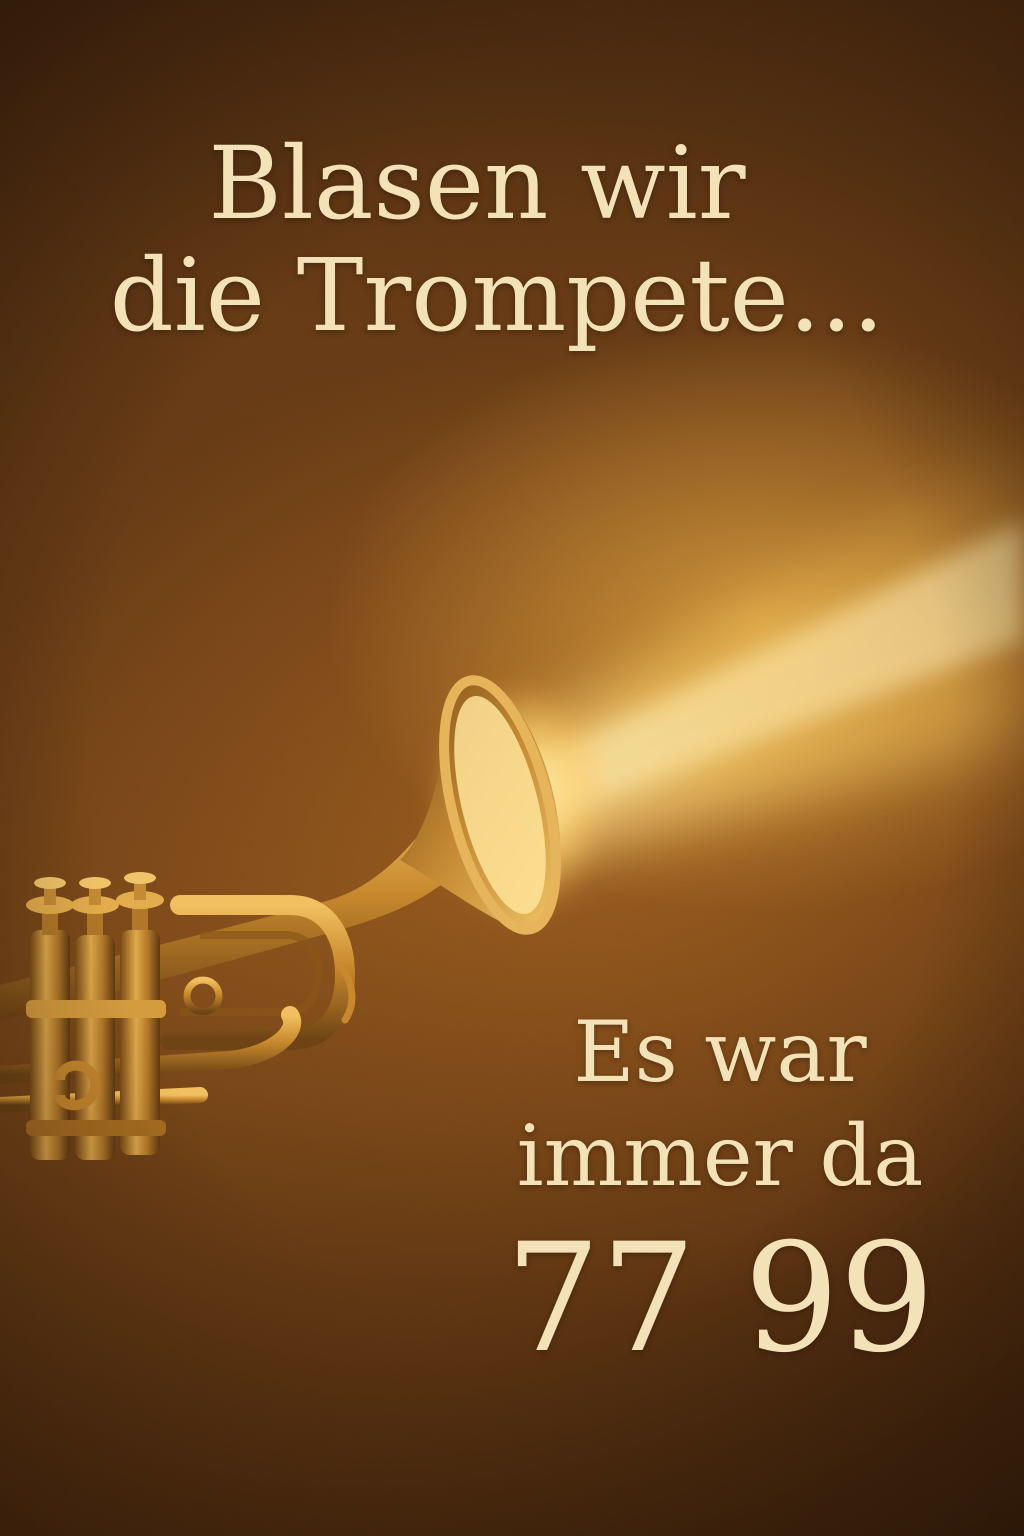  I want to click on valve-buttons, so click(95, 903).